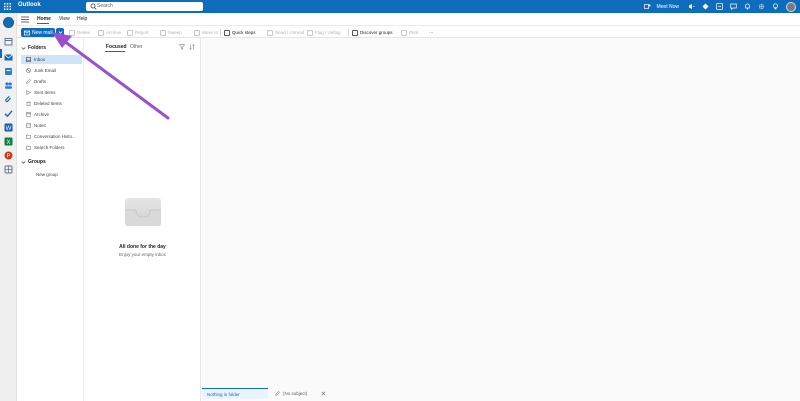 The height and width of the screenshot is (401, 800). What do you see at coordinates (142, 254) in the screenshot?
I see `empty-state-subtitle: Enjoy your empty inbox` at bounding box center [142, 254].